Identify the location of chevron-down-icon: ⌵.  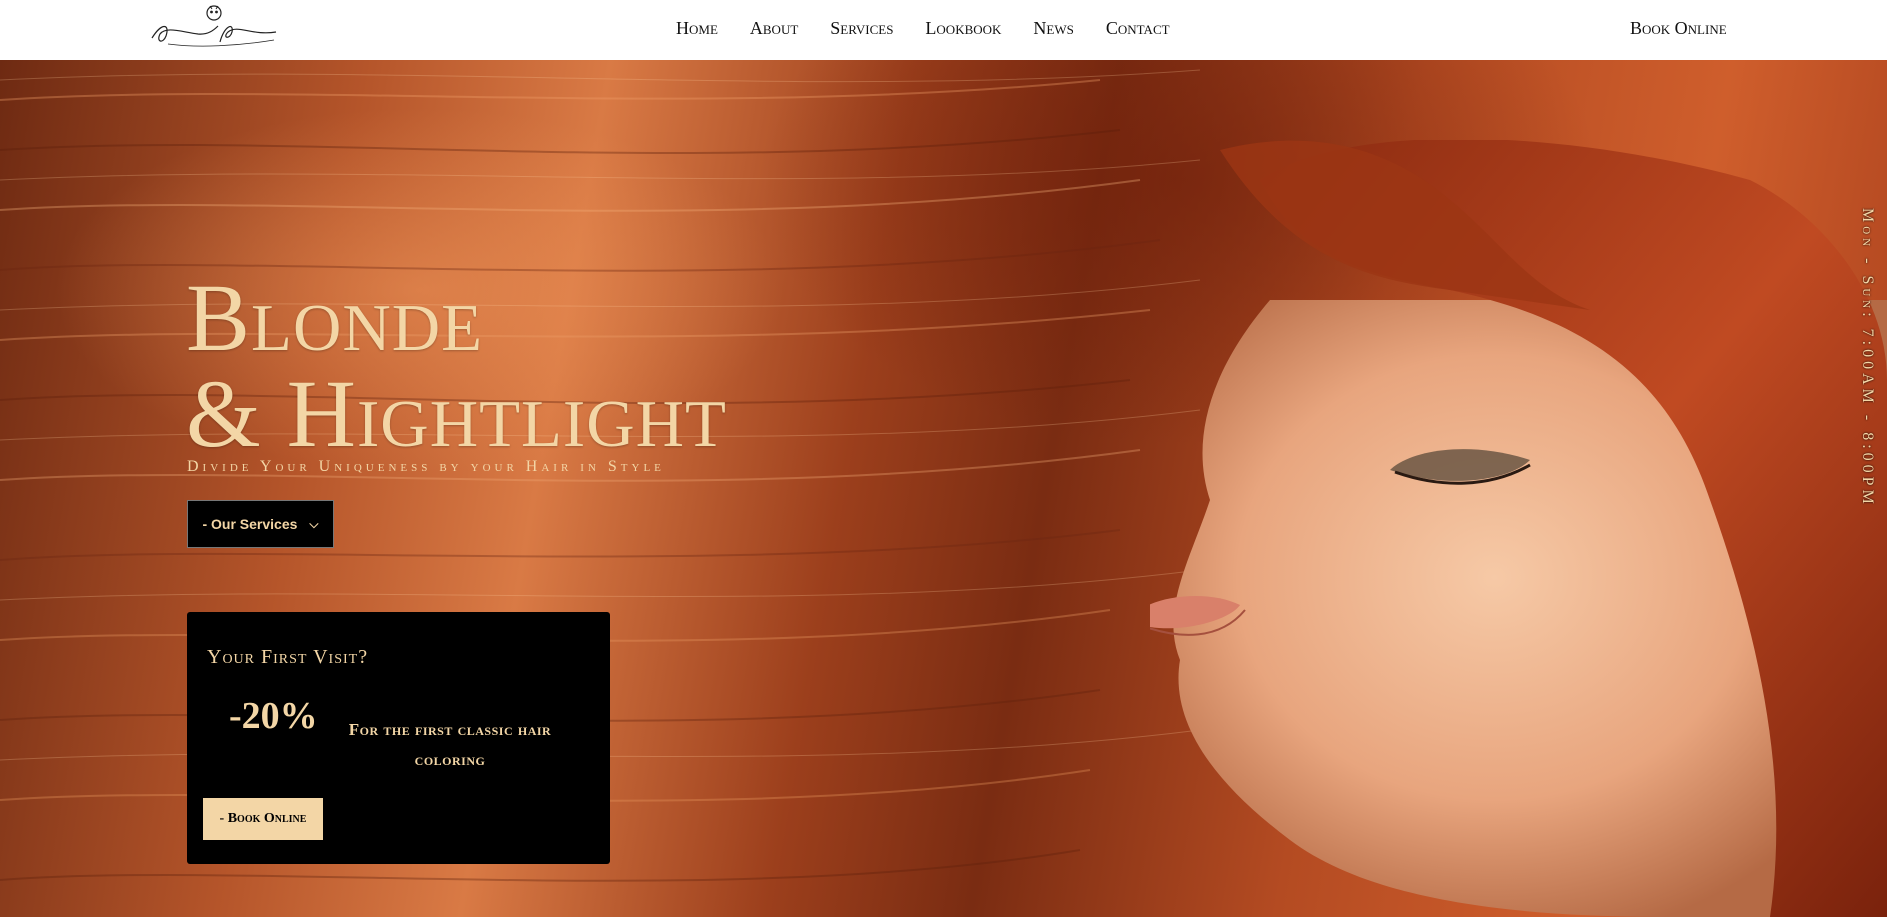
(314, 523).